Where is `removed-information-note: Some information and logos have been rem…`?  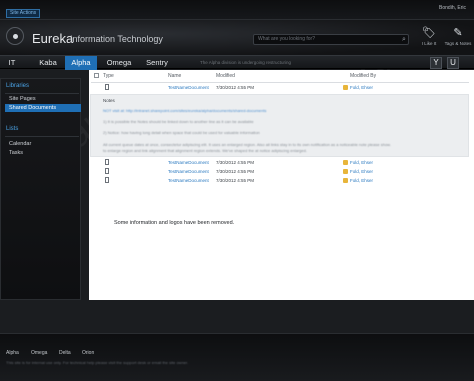 removed-information-note: Some information and logos have been rem… is located at coordinates (174, 223).